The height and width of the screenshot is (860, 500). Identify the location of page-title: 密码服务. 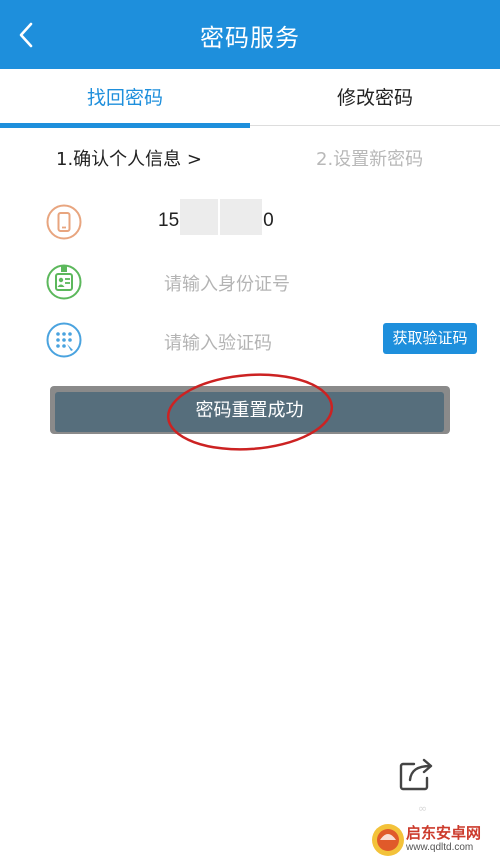
(250, 38).